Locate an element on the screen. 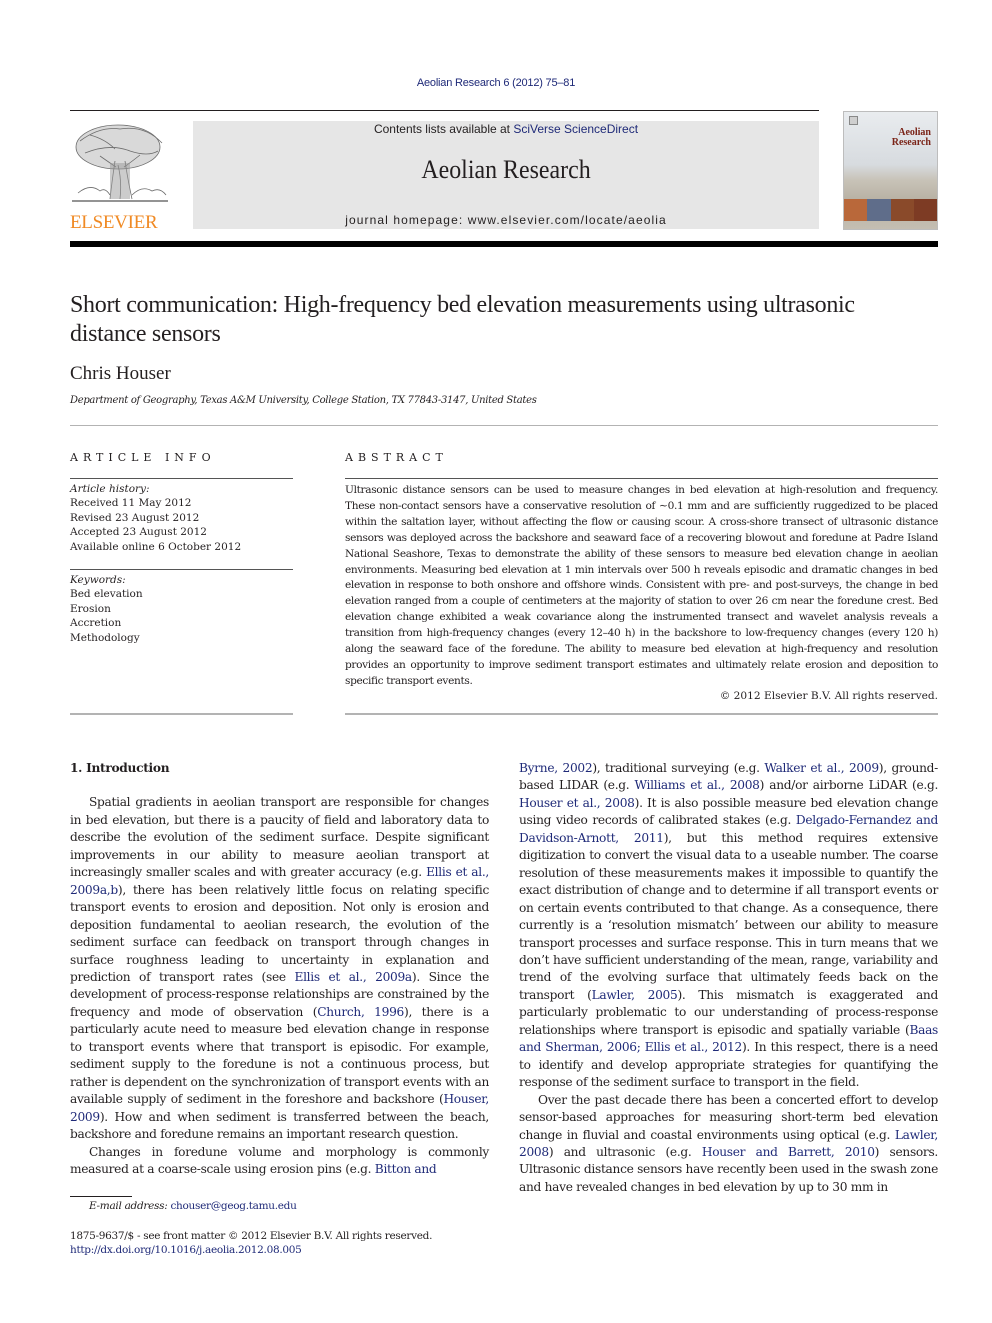 The height and width of the screenshot is (1323, 992). citation-link: Lawler, 2005 is located at coordinates (635, 995).